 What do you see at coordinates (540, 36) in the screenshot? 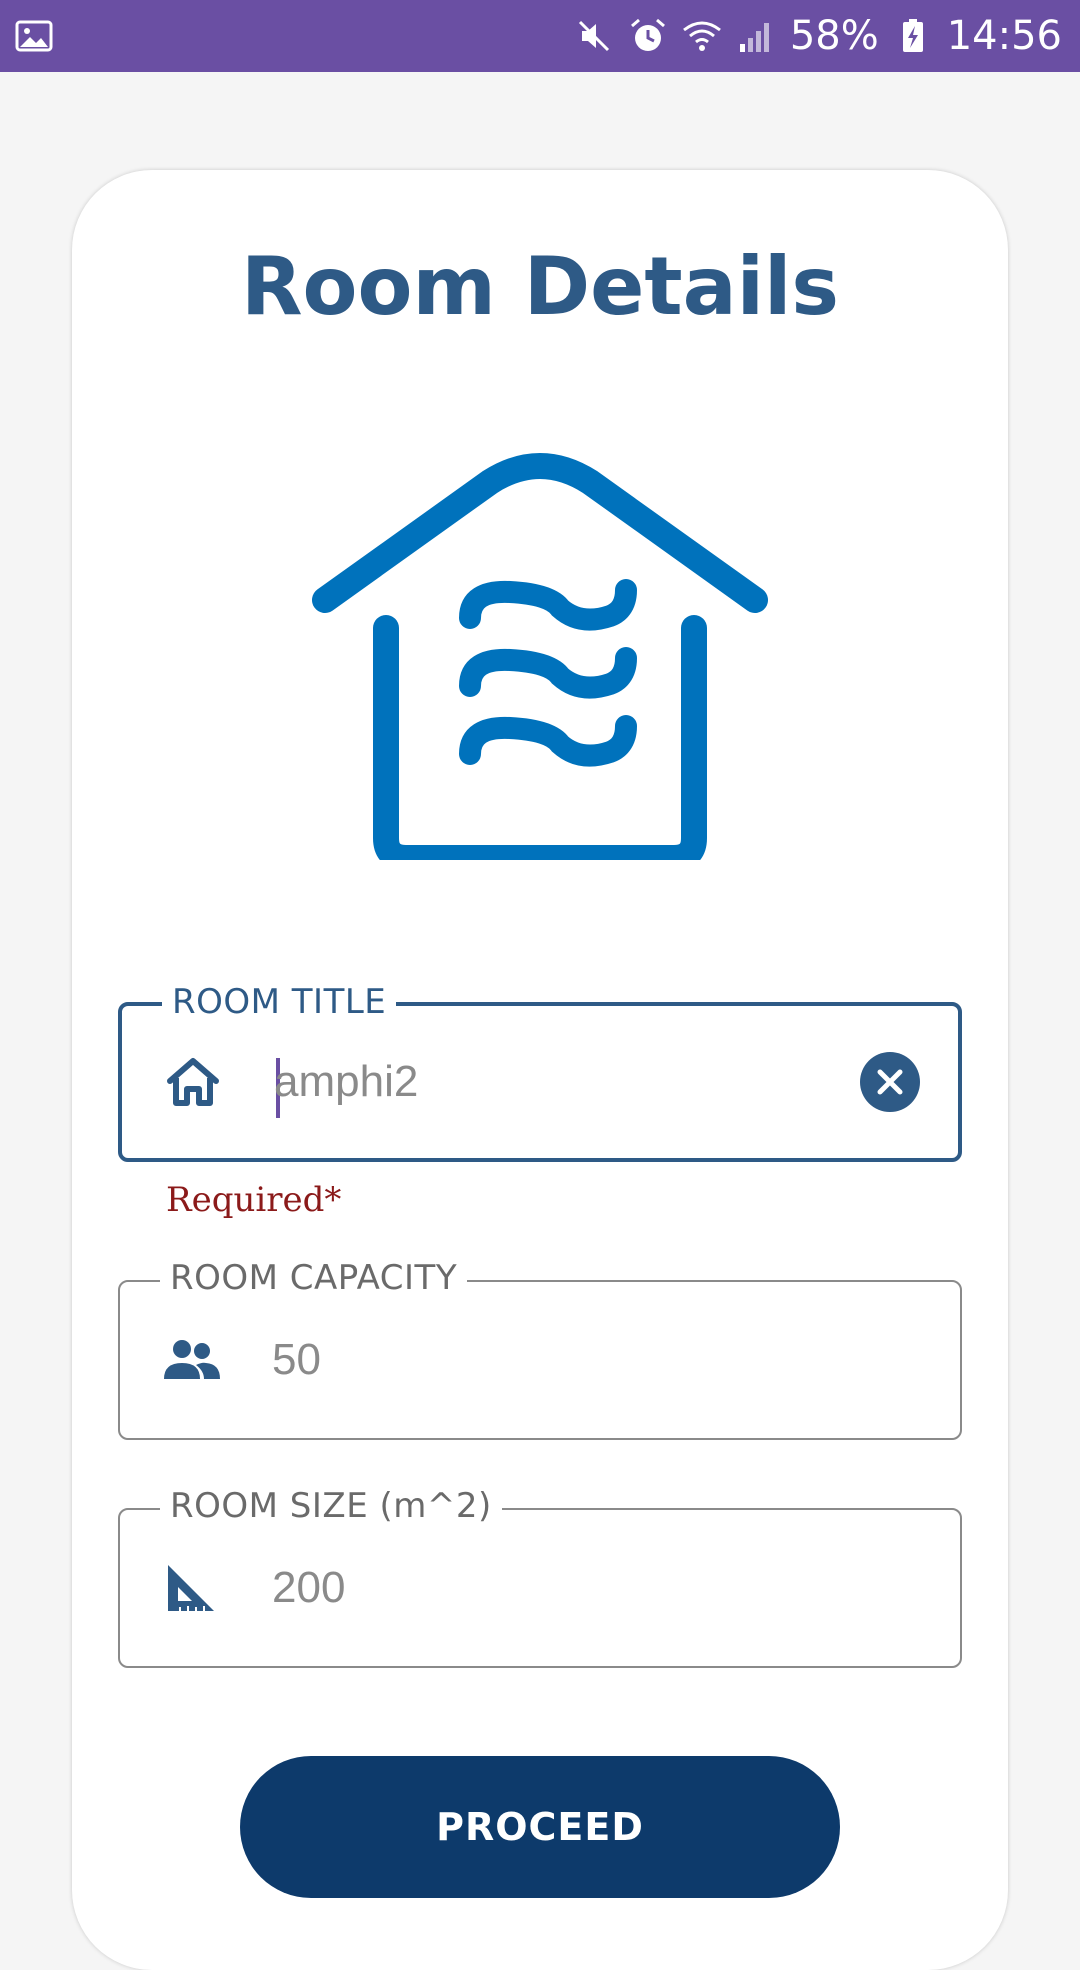
I see `status-bar: 58% 14:56` at bounding box center [540, 36].